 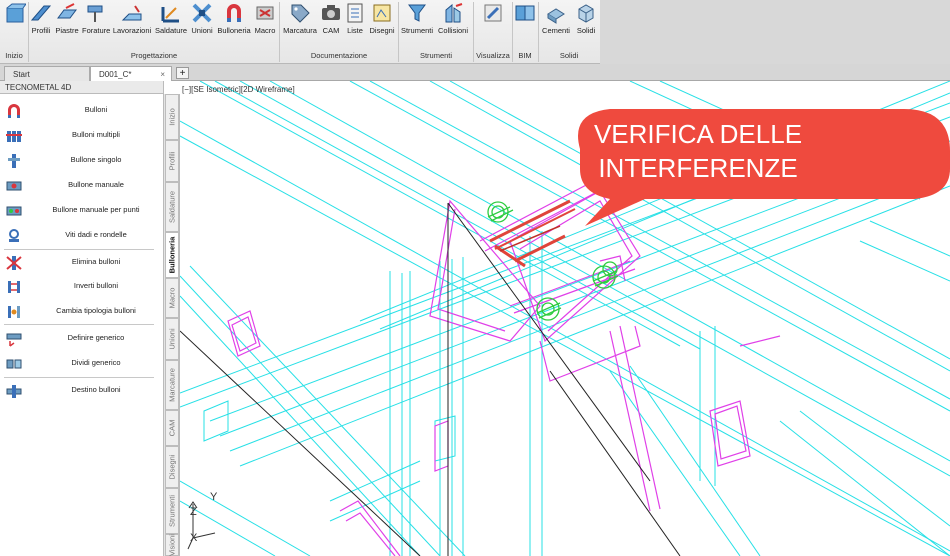 I want to click on new-tab-button: +, so click(x=182, y=73).